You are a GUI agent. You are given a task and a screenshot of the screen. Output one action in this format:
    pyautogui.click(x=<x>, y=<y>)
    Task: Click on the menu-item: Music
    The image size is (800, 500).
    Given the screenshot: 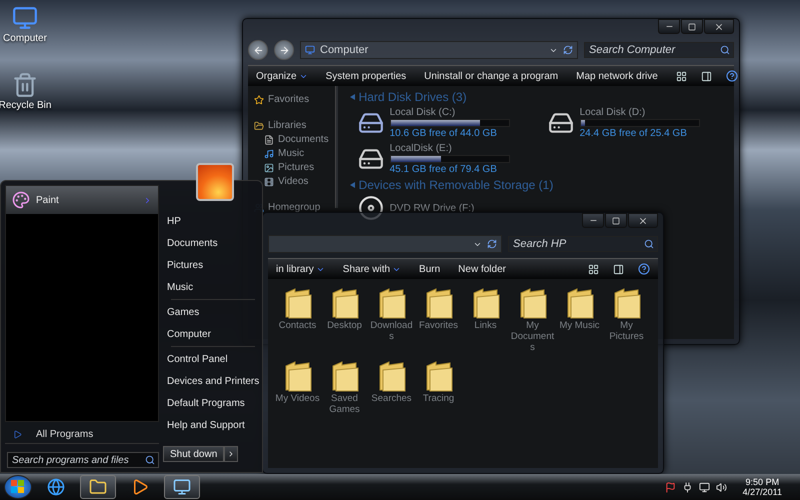 What is the action you would take?
    pyautogui.click(x=211, y=287)
    